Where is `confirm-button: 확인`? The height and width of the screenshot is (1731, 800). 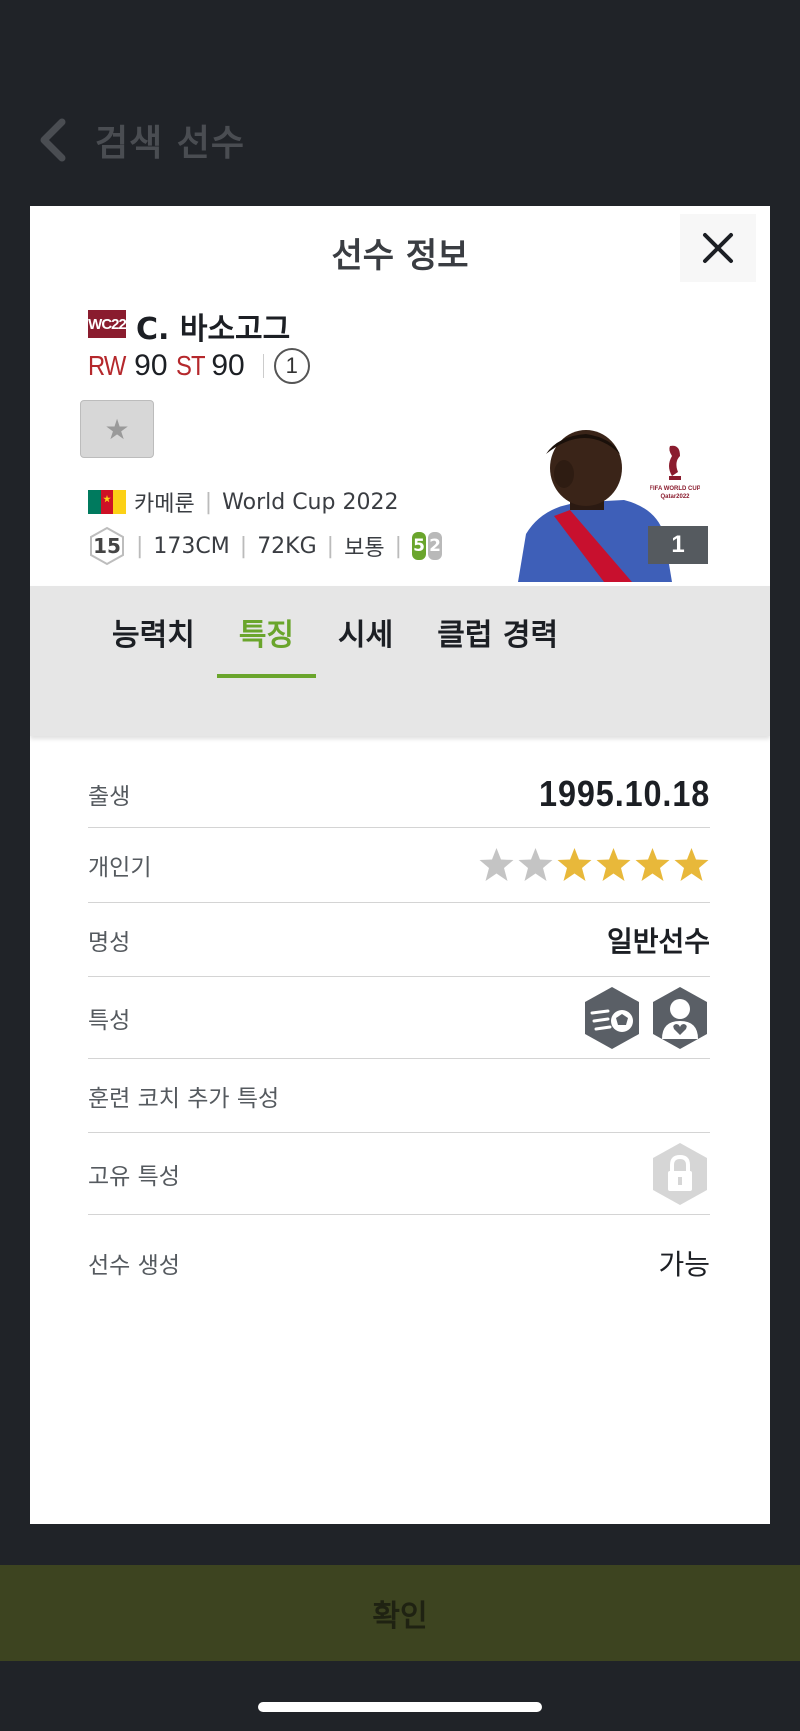 confirm-button: 확인 is located at coordinates (400, 1613).